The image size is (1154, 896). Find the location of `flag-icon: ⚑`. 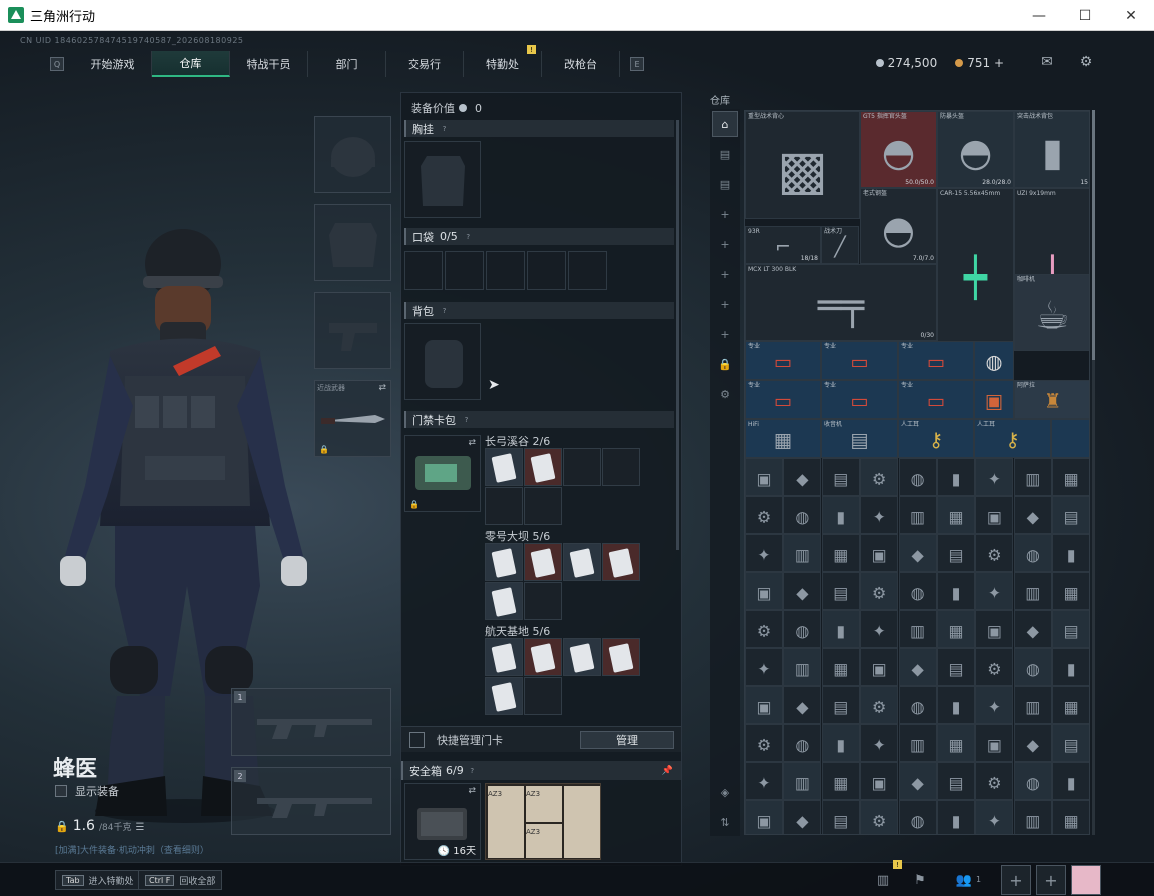

flag-icon: ⚑ is located at coordinates (920, 880).